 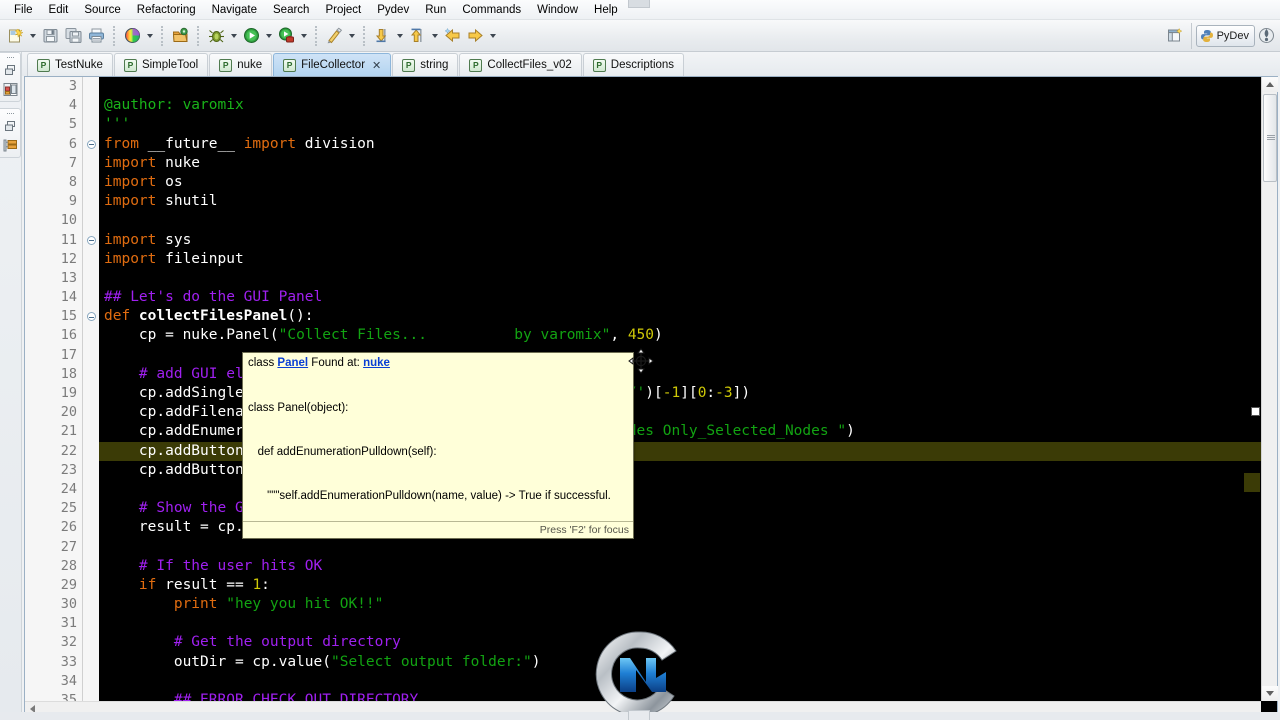 I want to click on step-return-dropdown-caret-icon, so click(x=435, y=36).